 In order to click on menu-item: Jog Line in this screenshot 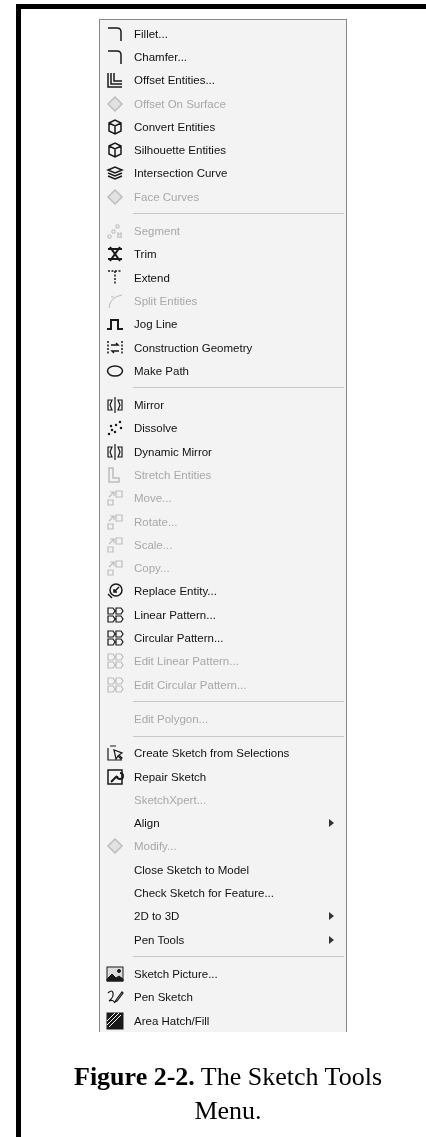, I will do `click(223, 324)`.